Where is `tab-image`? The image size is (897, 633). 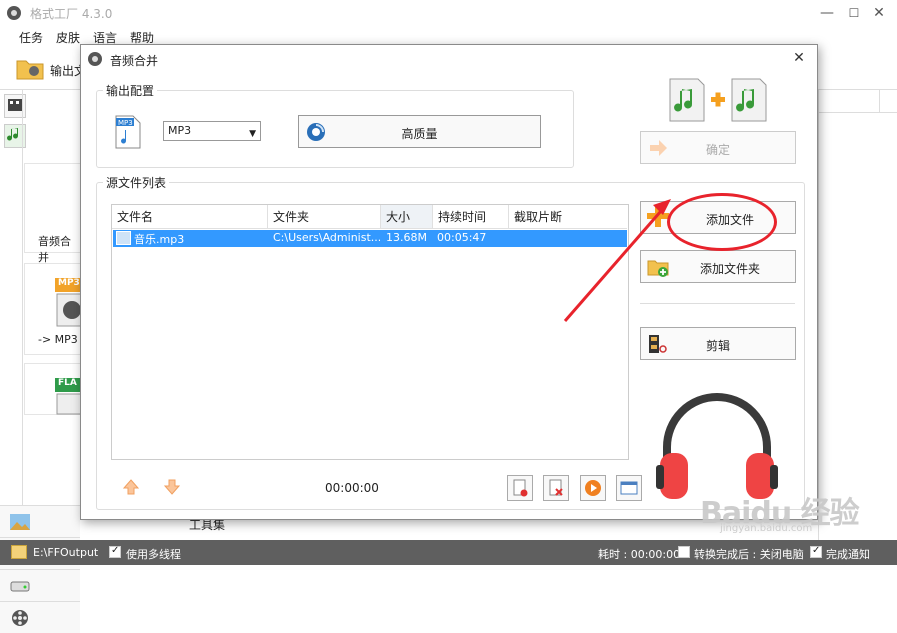 tab-image is located at coordinates (40, 521).